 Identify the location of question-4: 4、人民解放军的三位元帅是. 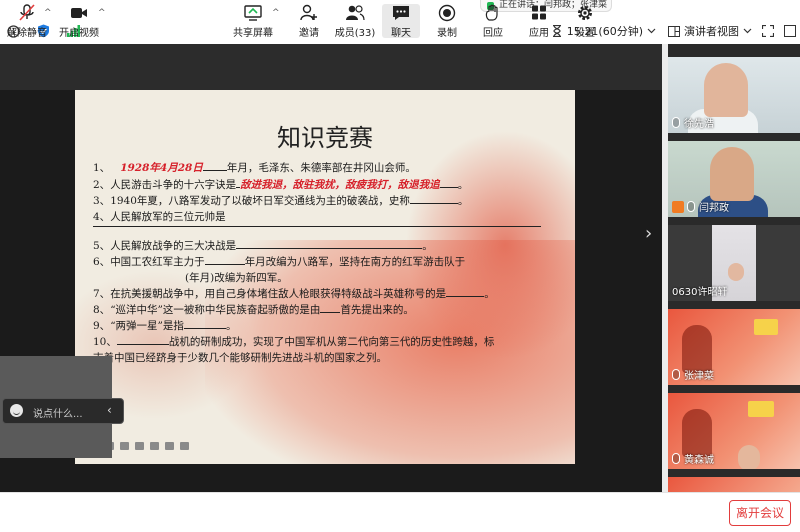
(159, 217).